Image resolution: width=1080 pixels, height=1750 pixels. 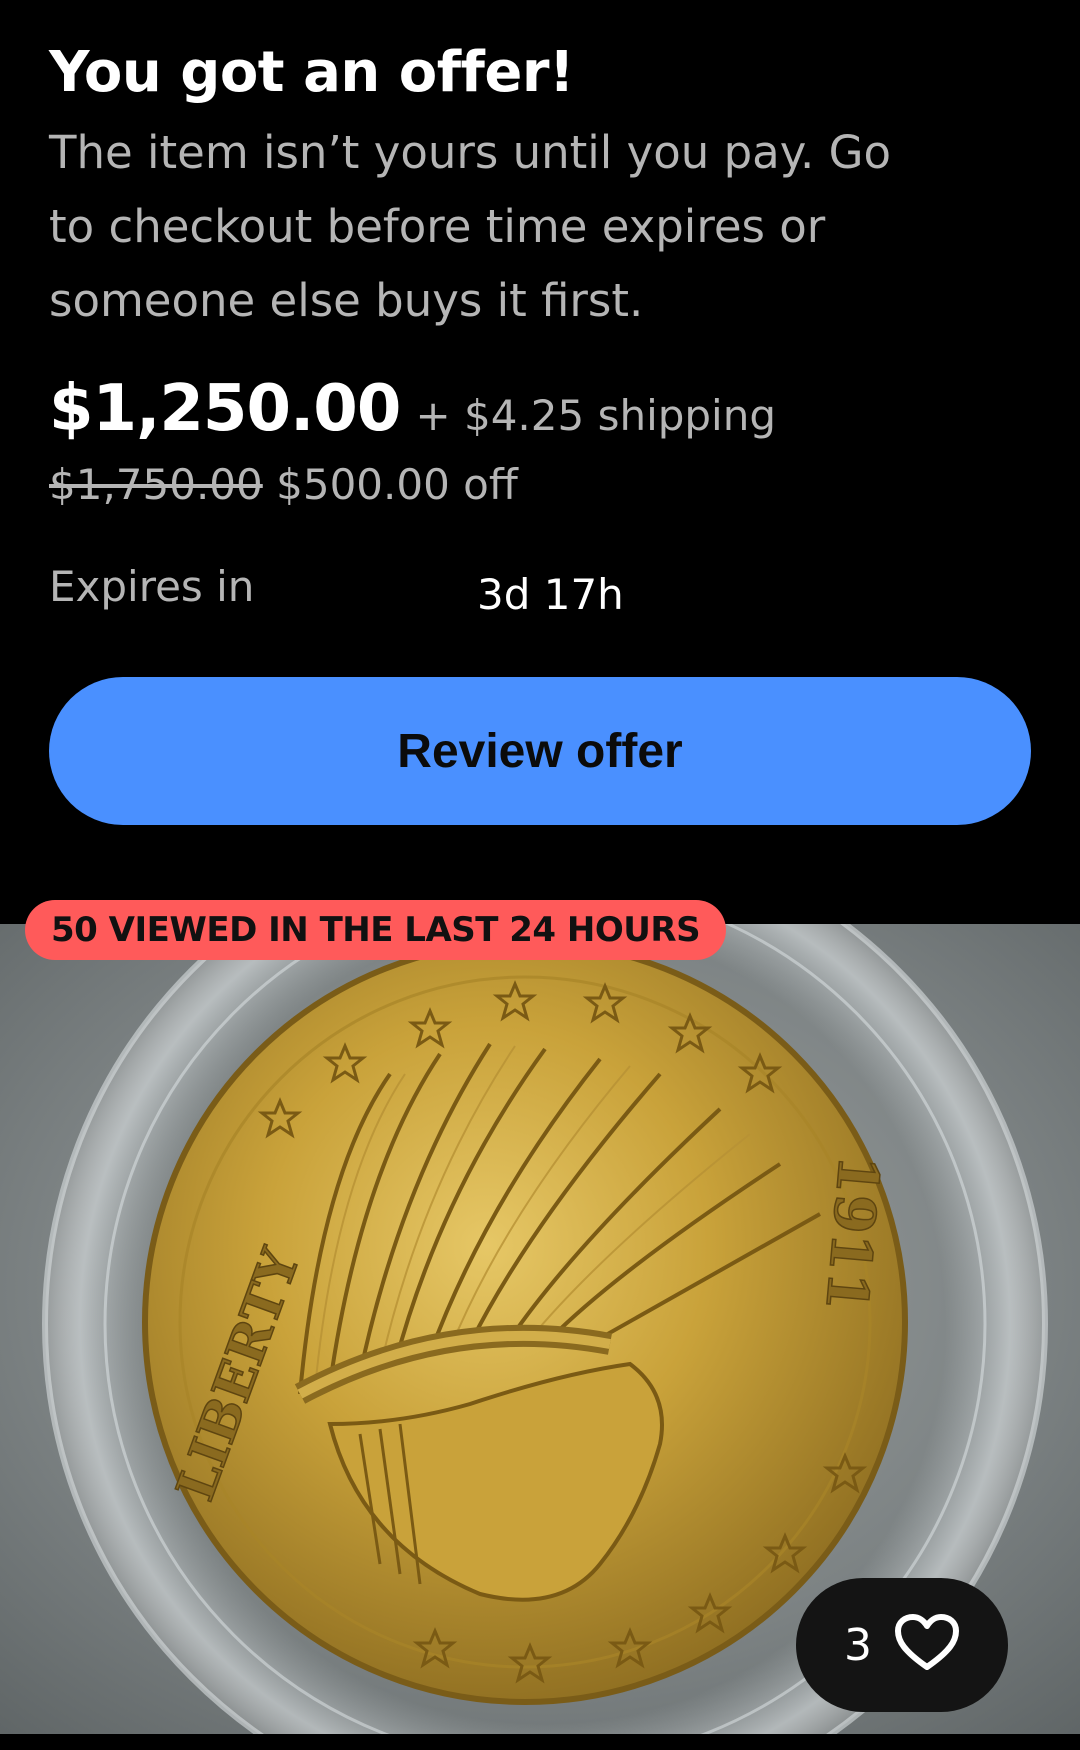 I want to click on watch-button: 3, so click(x=902, y=1645).